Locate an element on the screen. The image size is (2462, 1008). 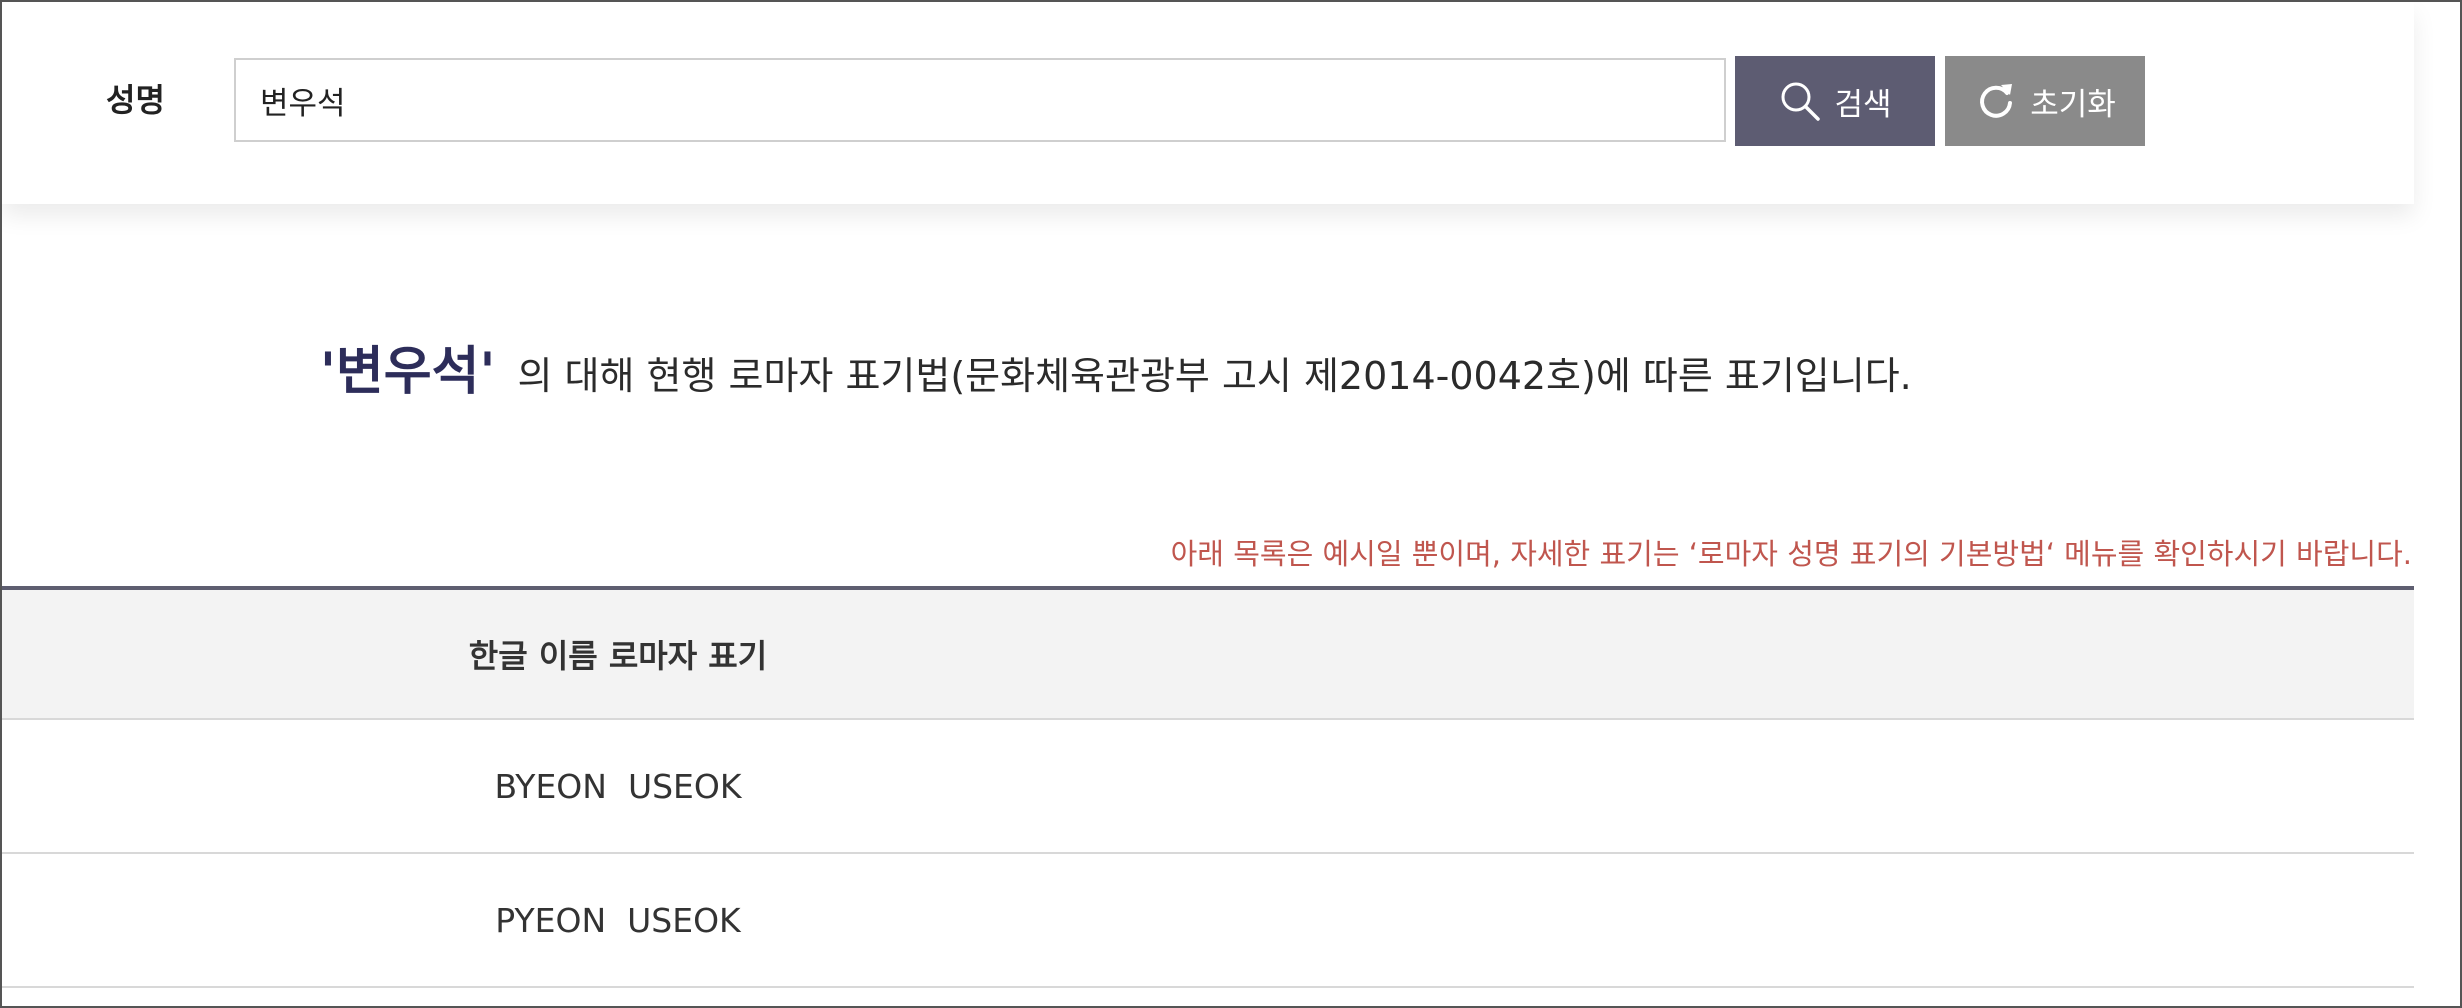
search-button-label: 검색 is located at coordinates (1863, 104).